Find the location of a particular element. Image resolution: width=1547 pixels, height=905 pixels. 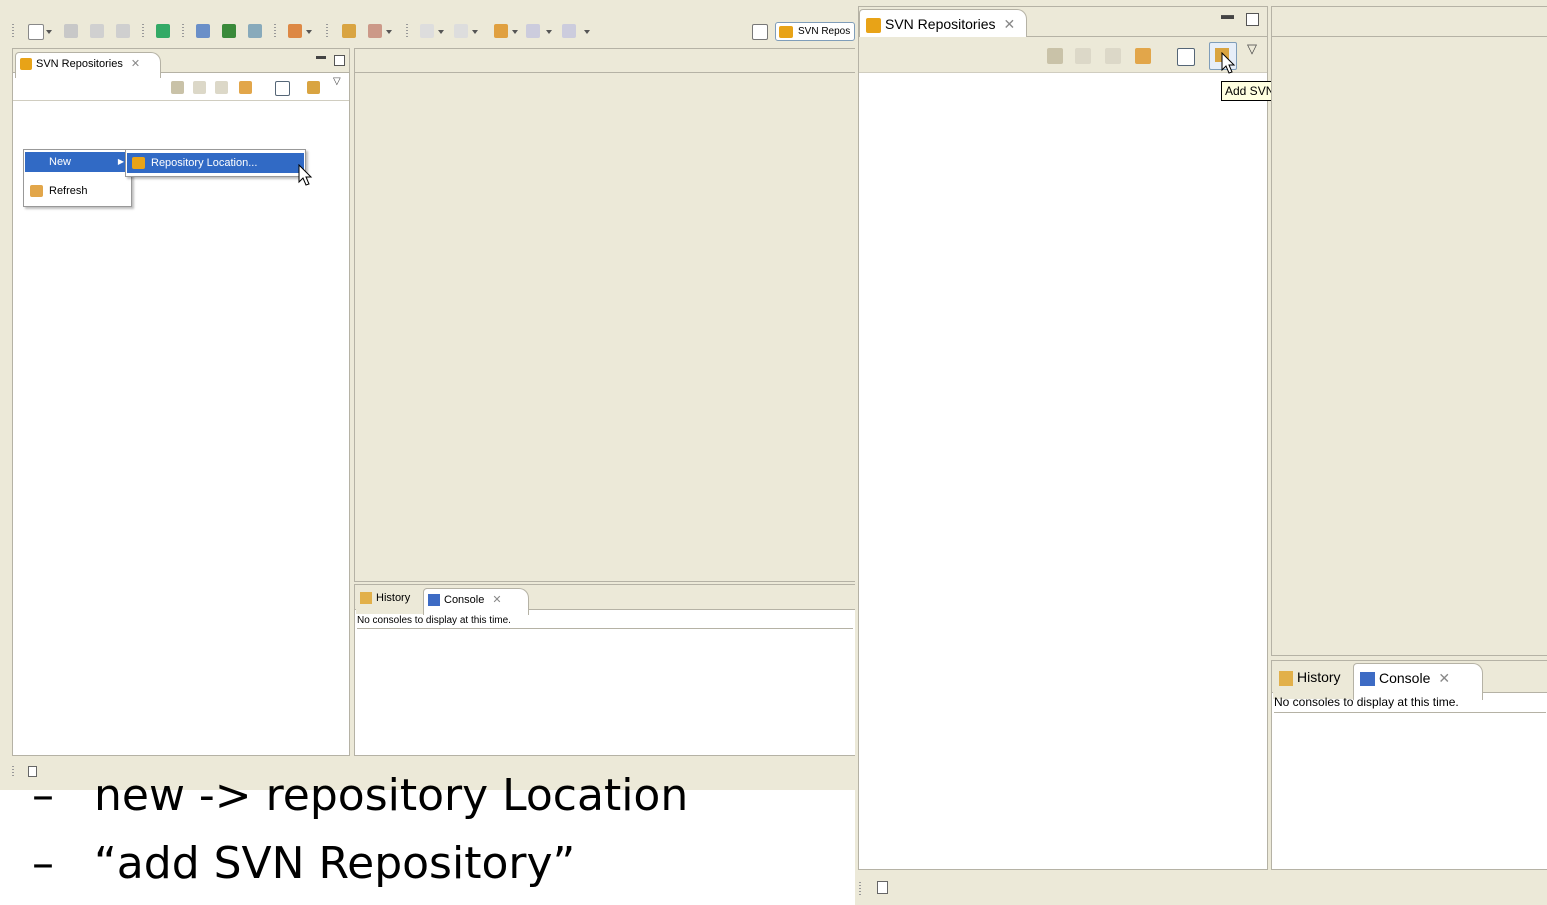

open-perspective-icon is located at coordinates (760, 32).